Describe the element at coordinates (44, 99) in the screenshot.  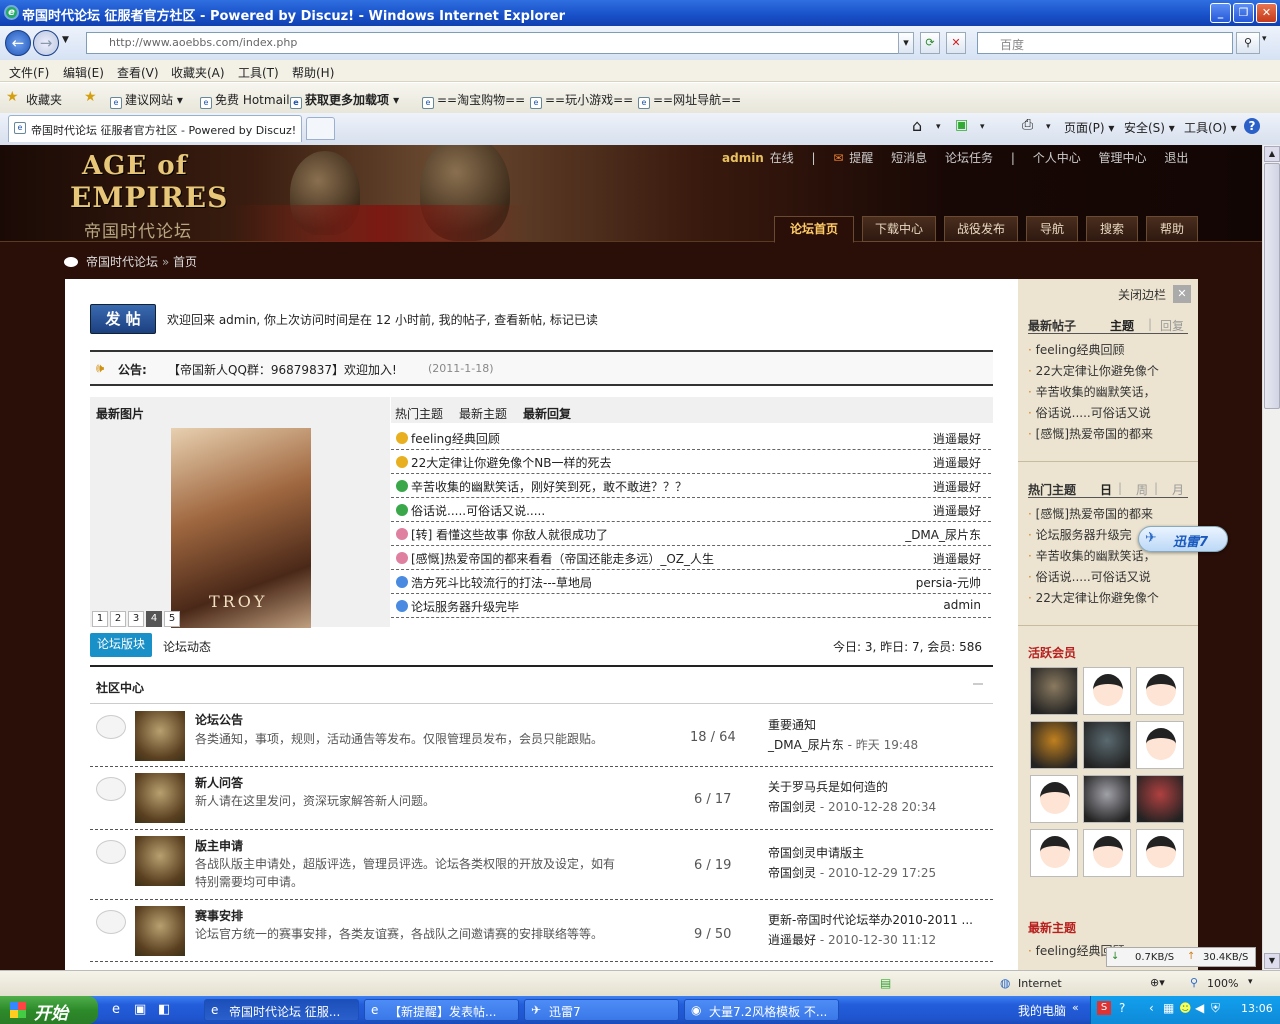
I see `favorites-button: 收藏夹` at that location.